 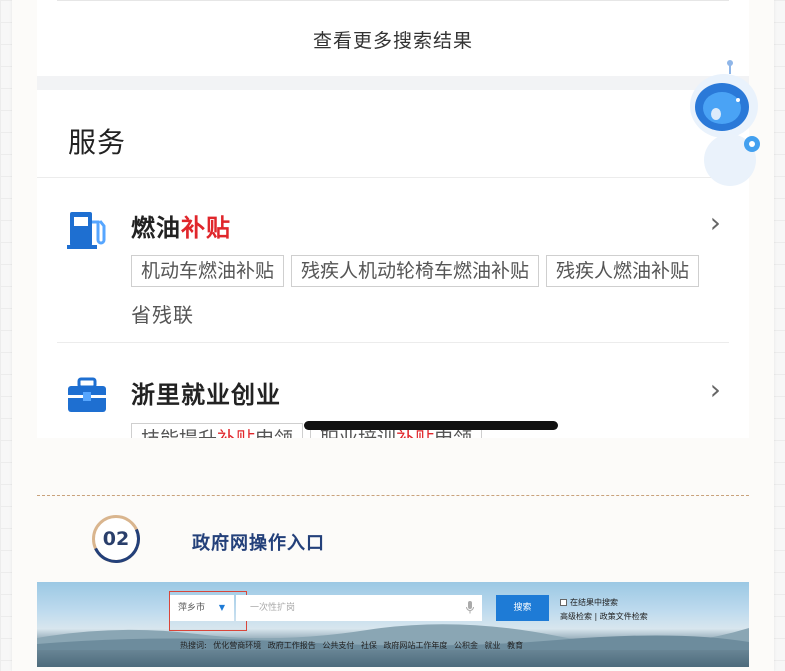 I want to click on hot-words-label: 热搜词:, so click(x=193, y=645).